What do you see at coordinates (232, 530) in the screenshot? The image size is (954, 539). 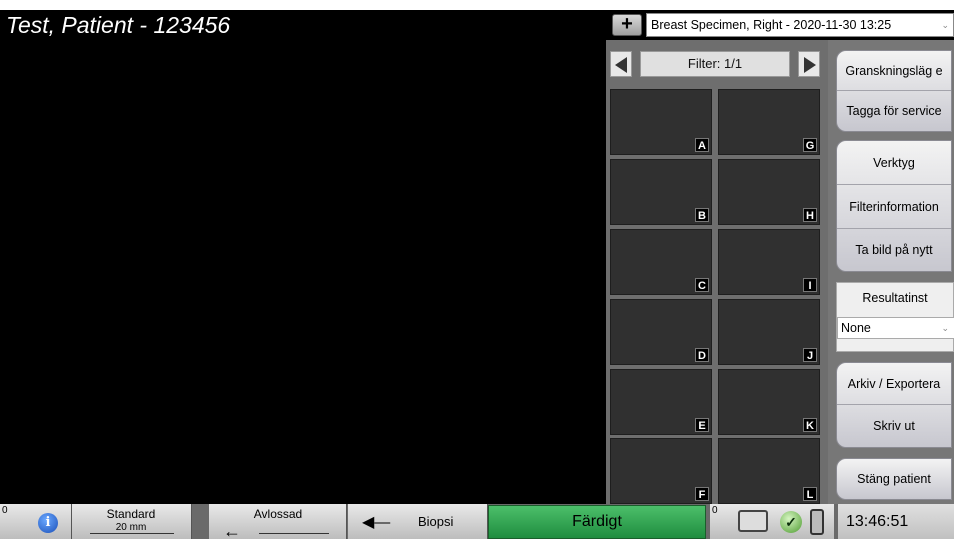 I see `arrow-left-icon: ←` at bounding box center [232, 530].